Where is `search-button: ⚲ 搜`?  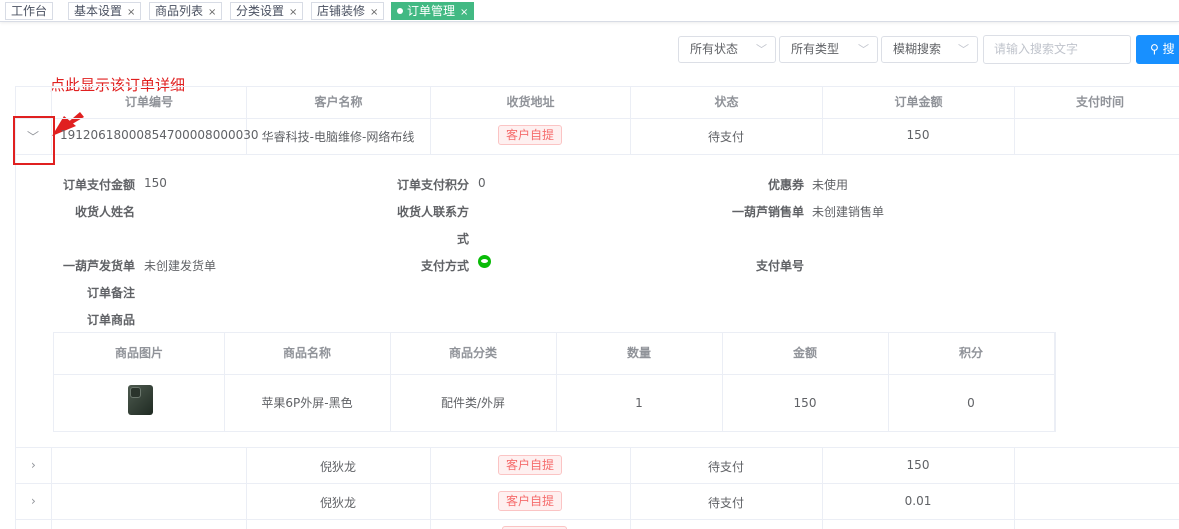
search-button: ⚲ 搜 is located at coordinates (1157, 49).